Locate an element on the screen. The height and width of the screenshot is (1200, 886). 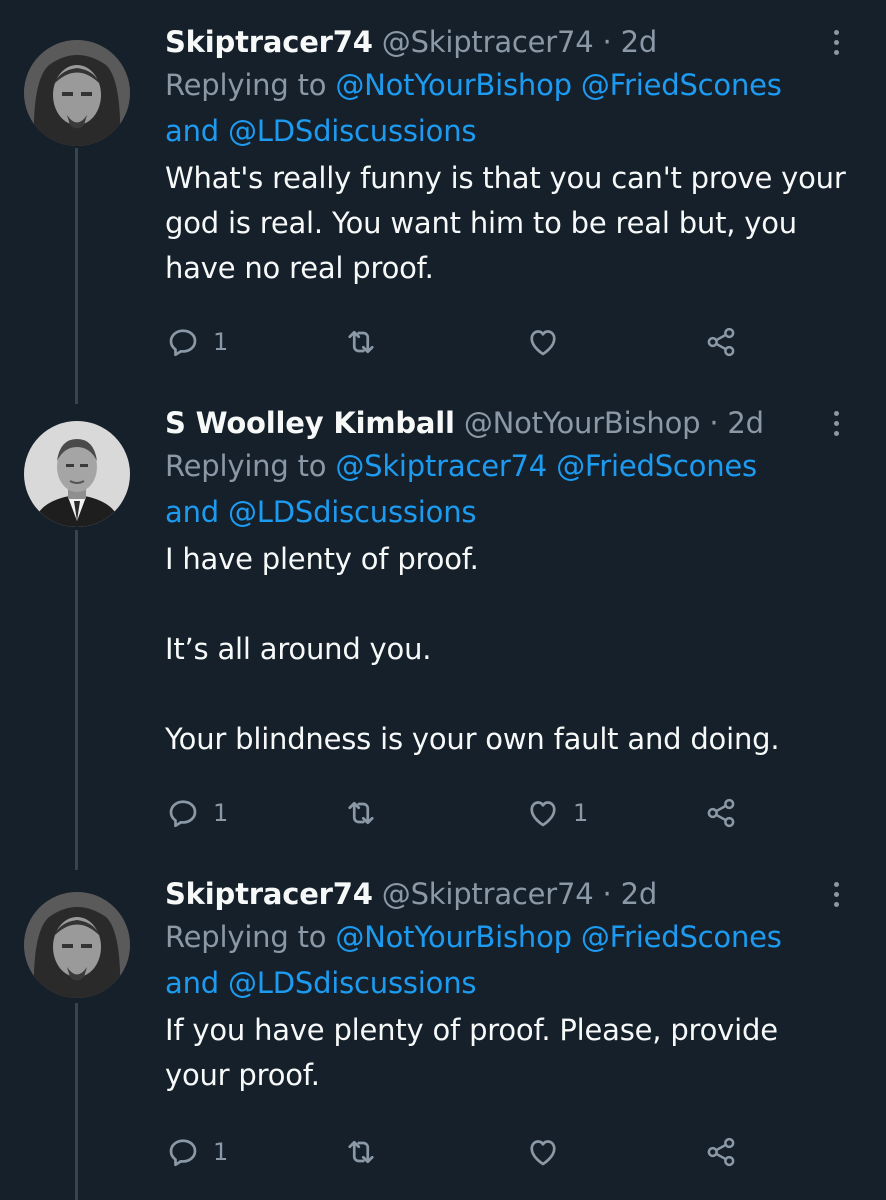
mention-link: @Skiptracer74 is located at coordinates (441, 466).